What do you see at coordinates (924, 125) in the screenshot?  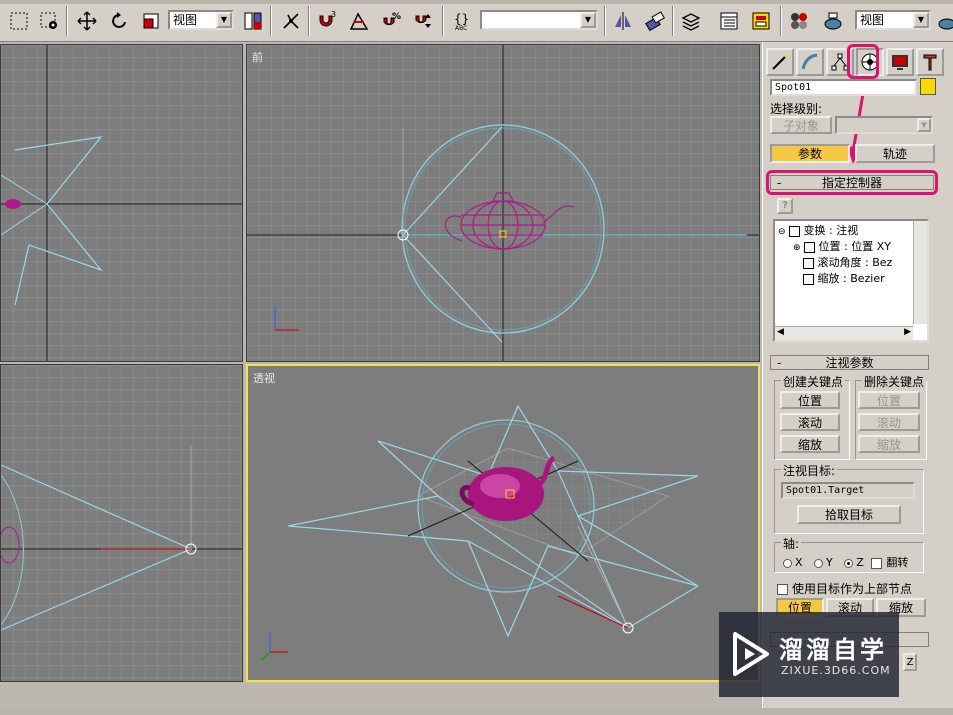 I see `chevron-down-icon: ▼` at bounding box center [924, 125].